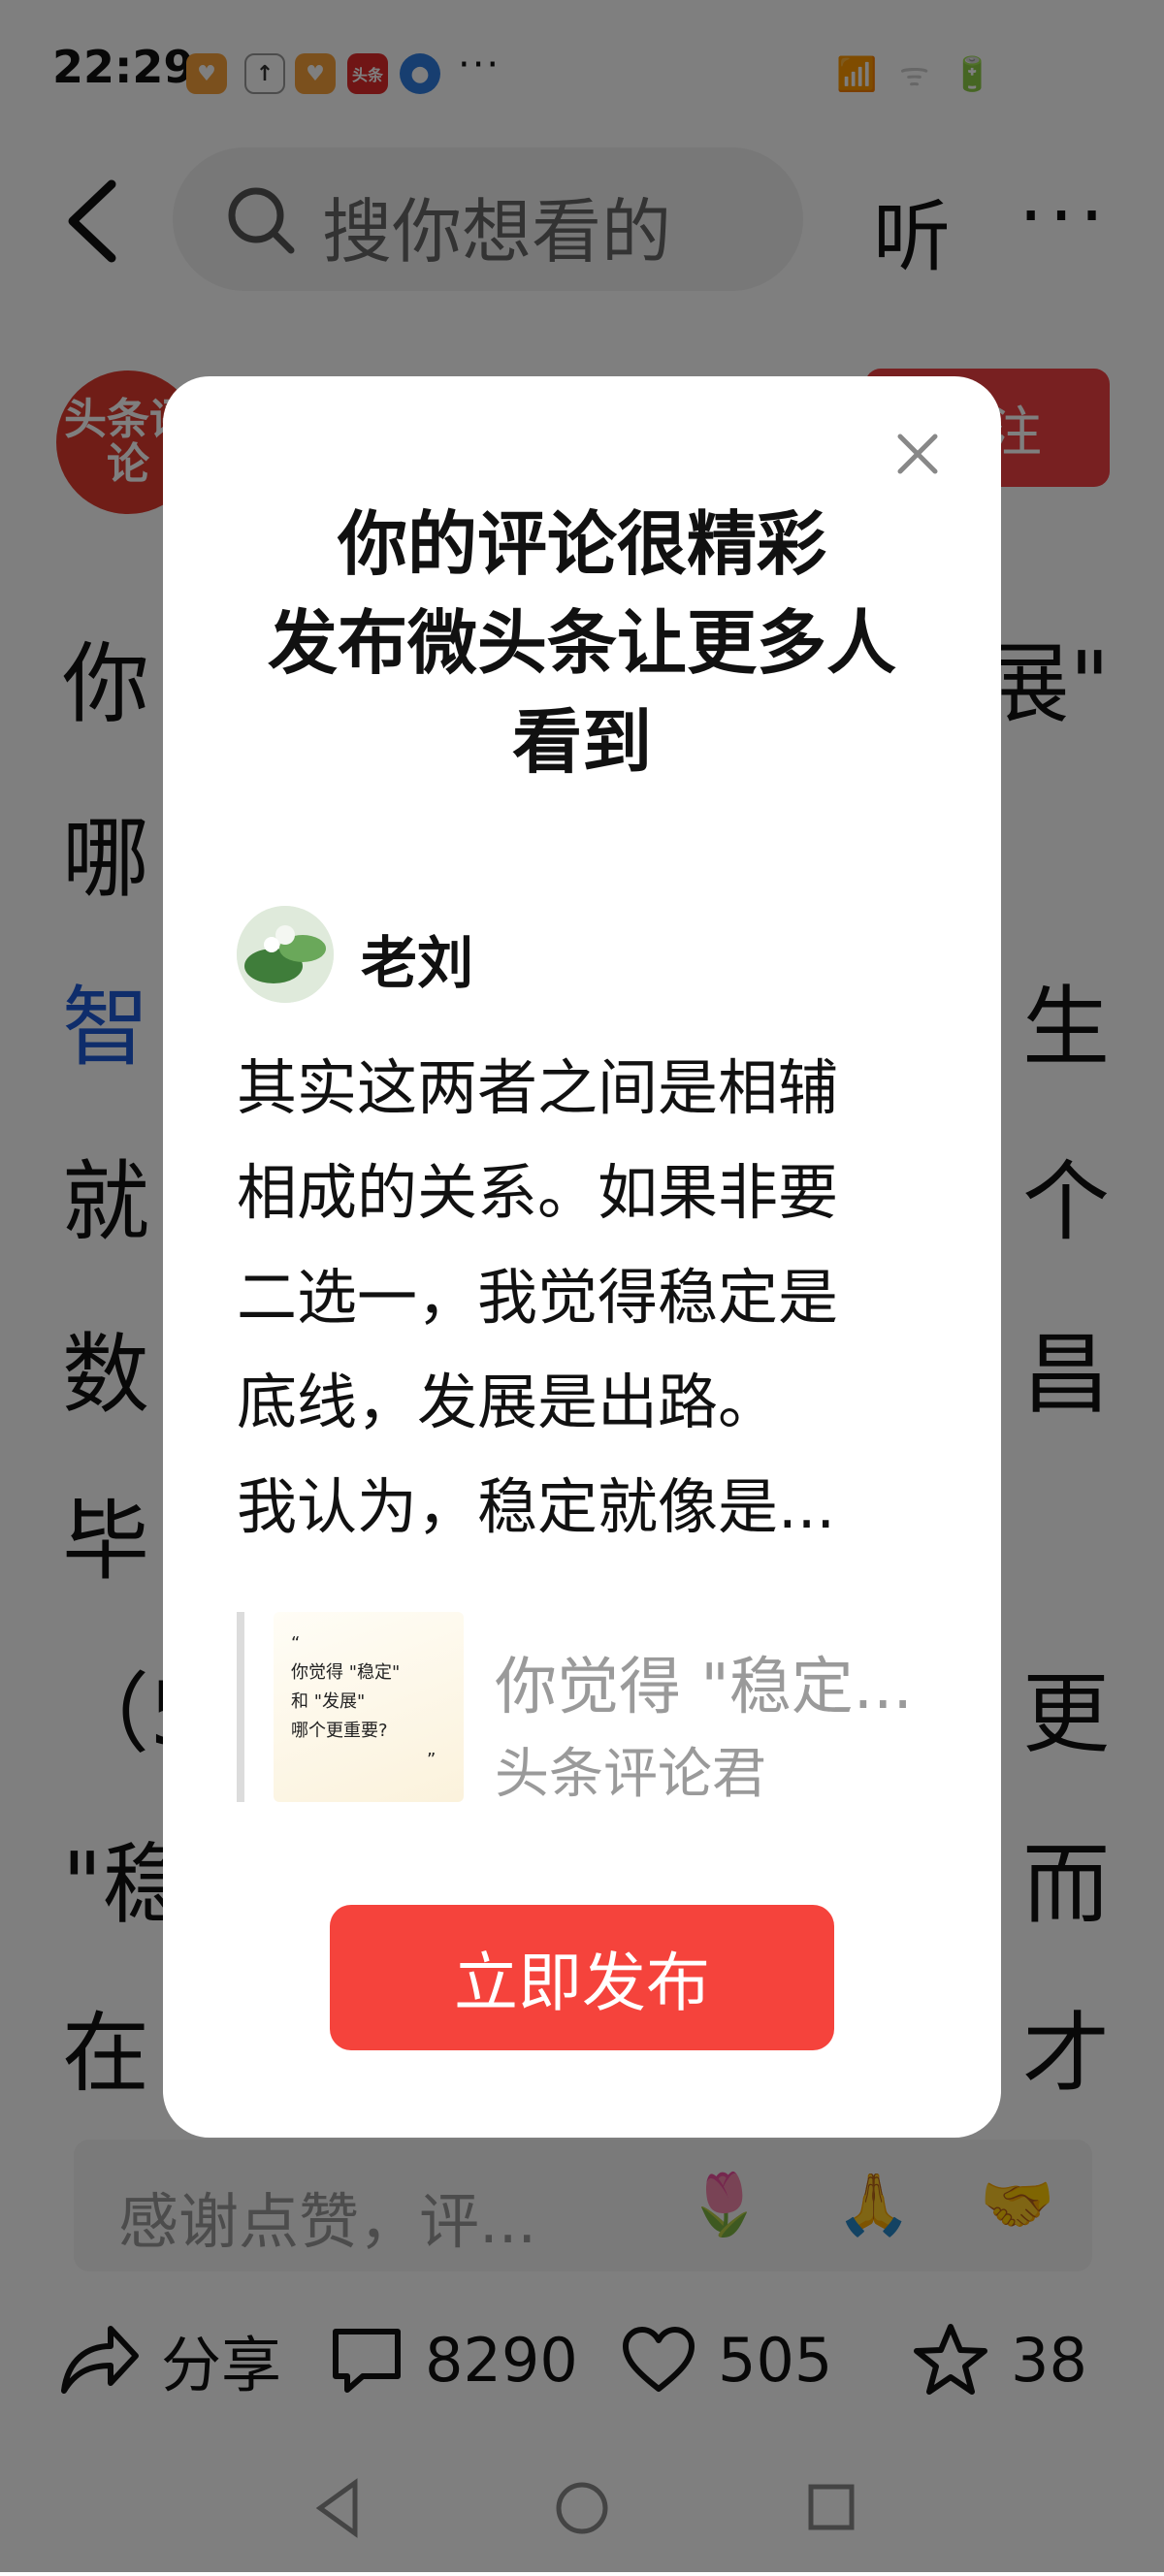 This screenshot has width=1164, height=2576. I want to click on close-icon, so click(917, 454).